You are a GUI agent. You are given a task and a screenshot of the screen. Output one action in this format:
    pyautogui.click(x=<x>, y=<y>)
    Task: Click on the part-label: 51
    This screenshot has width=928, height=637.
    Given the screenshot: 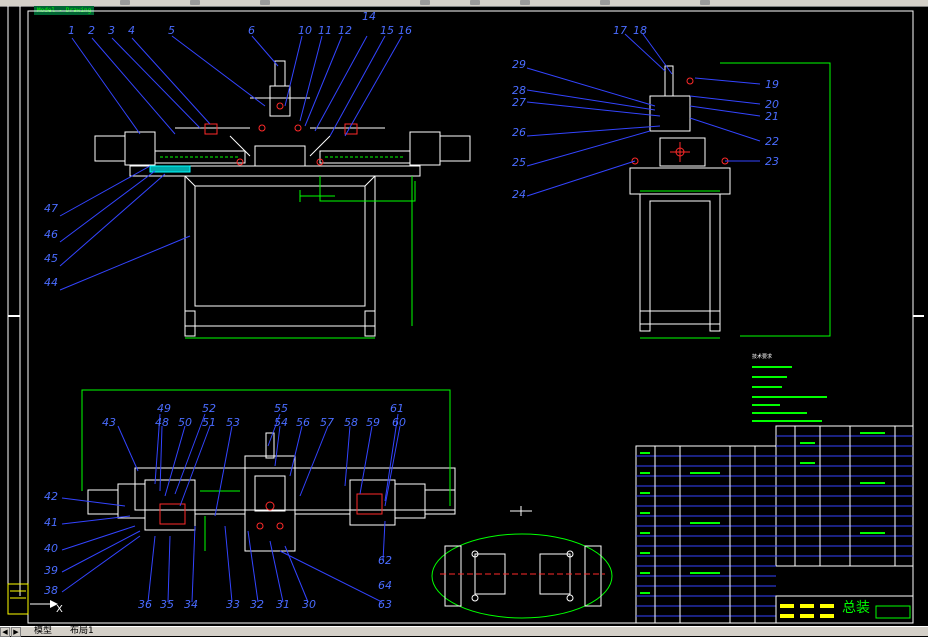 What is the action you would take?
    pyautogui.click(x=209, y=422)
    